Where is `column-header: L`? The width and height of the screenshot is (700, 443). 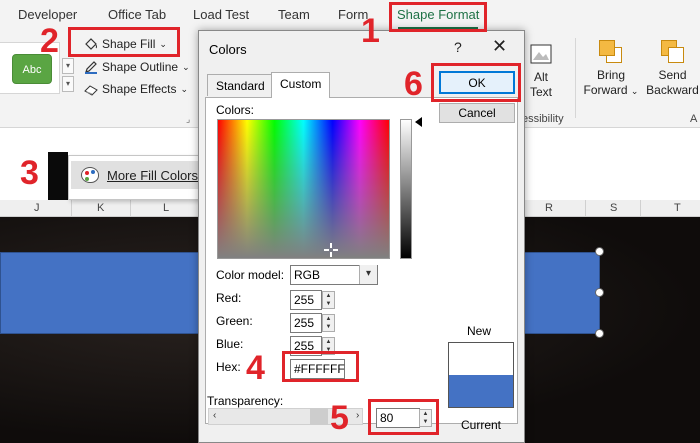 column-header: L is located at coordinates (166, 208).